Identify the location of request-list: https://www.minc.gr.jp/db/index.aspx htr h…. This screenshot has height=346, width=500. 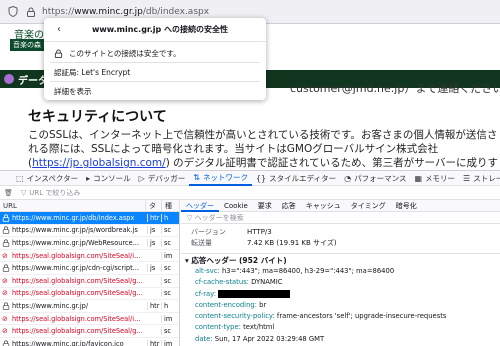
(90, 279).